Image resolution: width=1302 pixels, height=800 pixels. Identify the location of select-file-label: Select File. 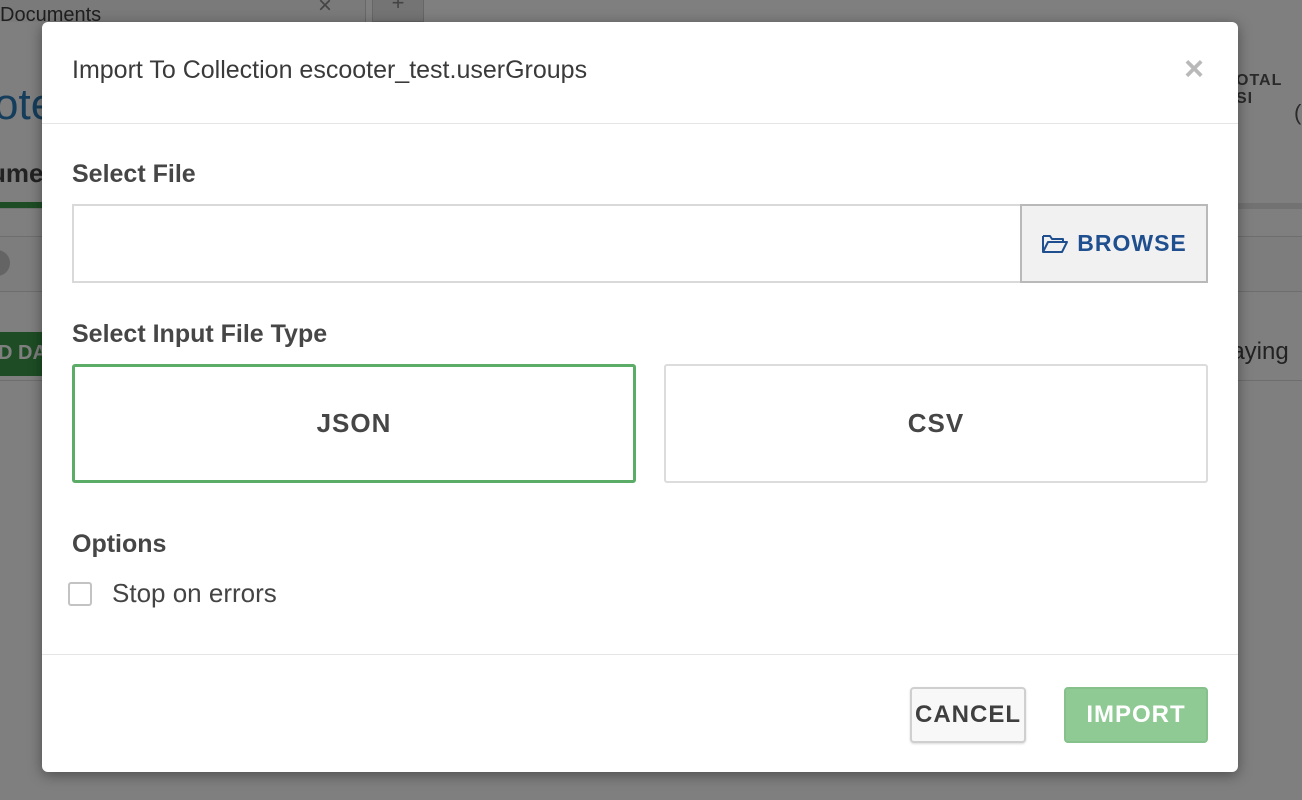
(134, 174).